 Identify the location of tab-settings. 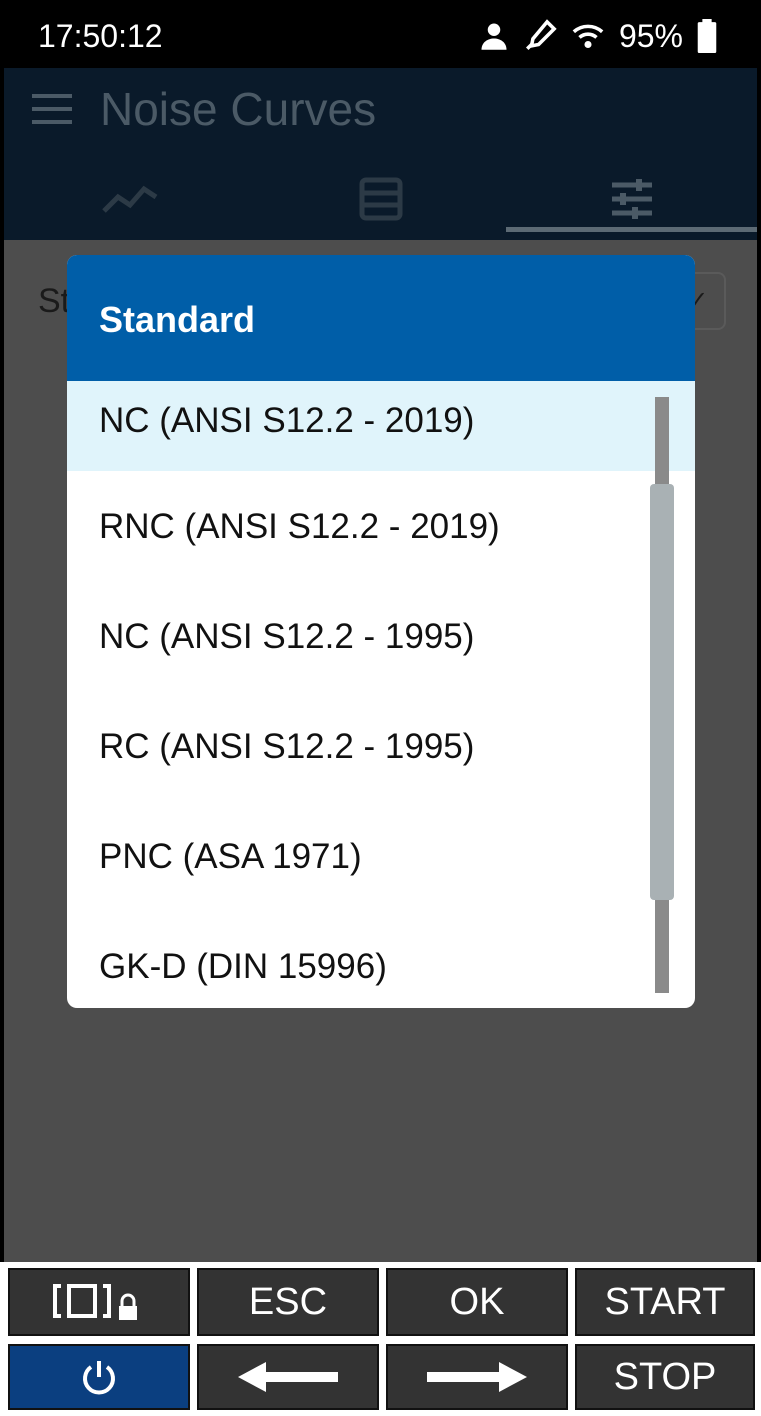
(631, 199).